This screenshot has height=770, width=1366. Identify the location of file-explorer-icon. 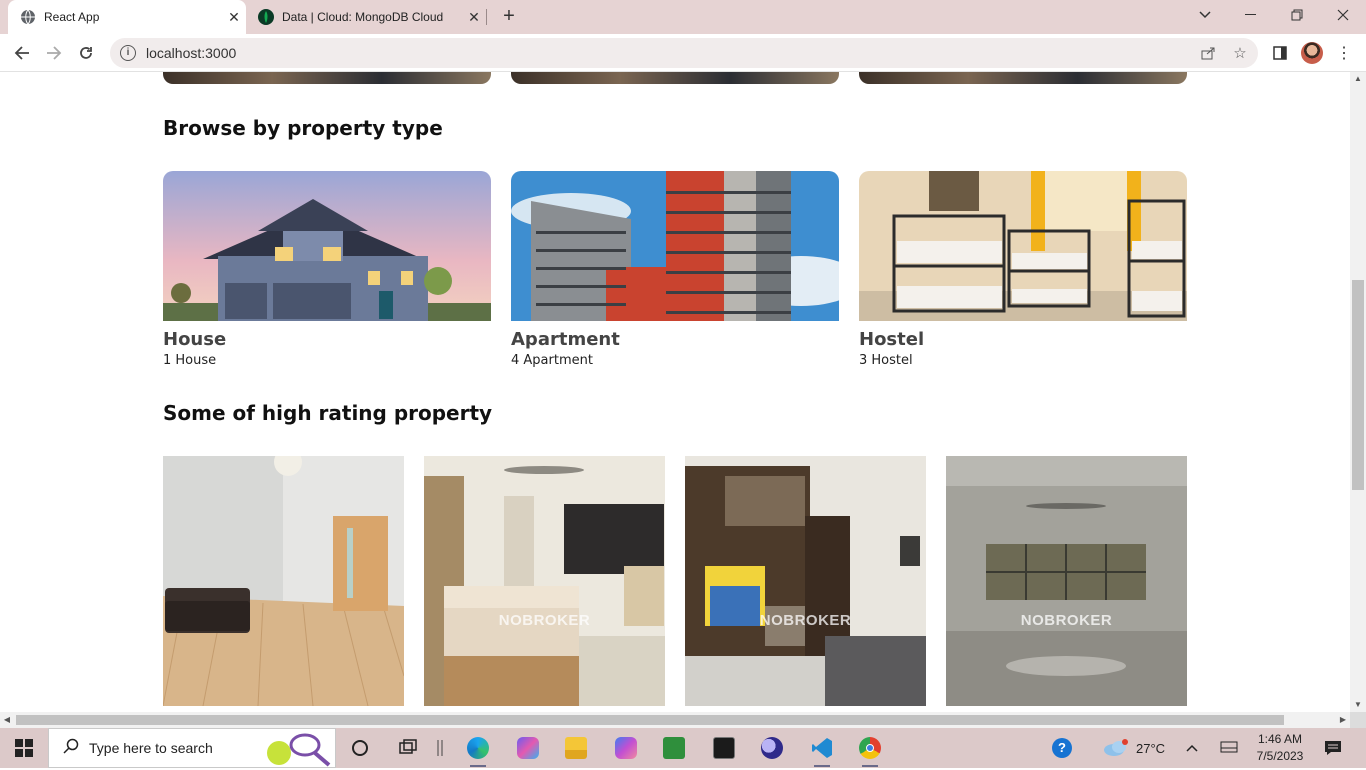
(576, 748).